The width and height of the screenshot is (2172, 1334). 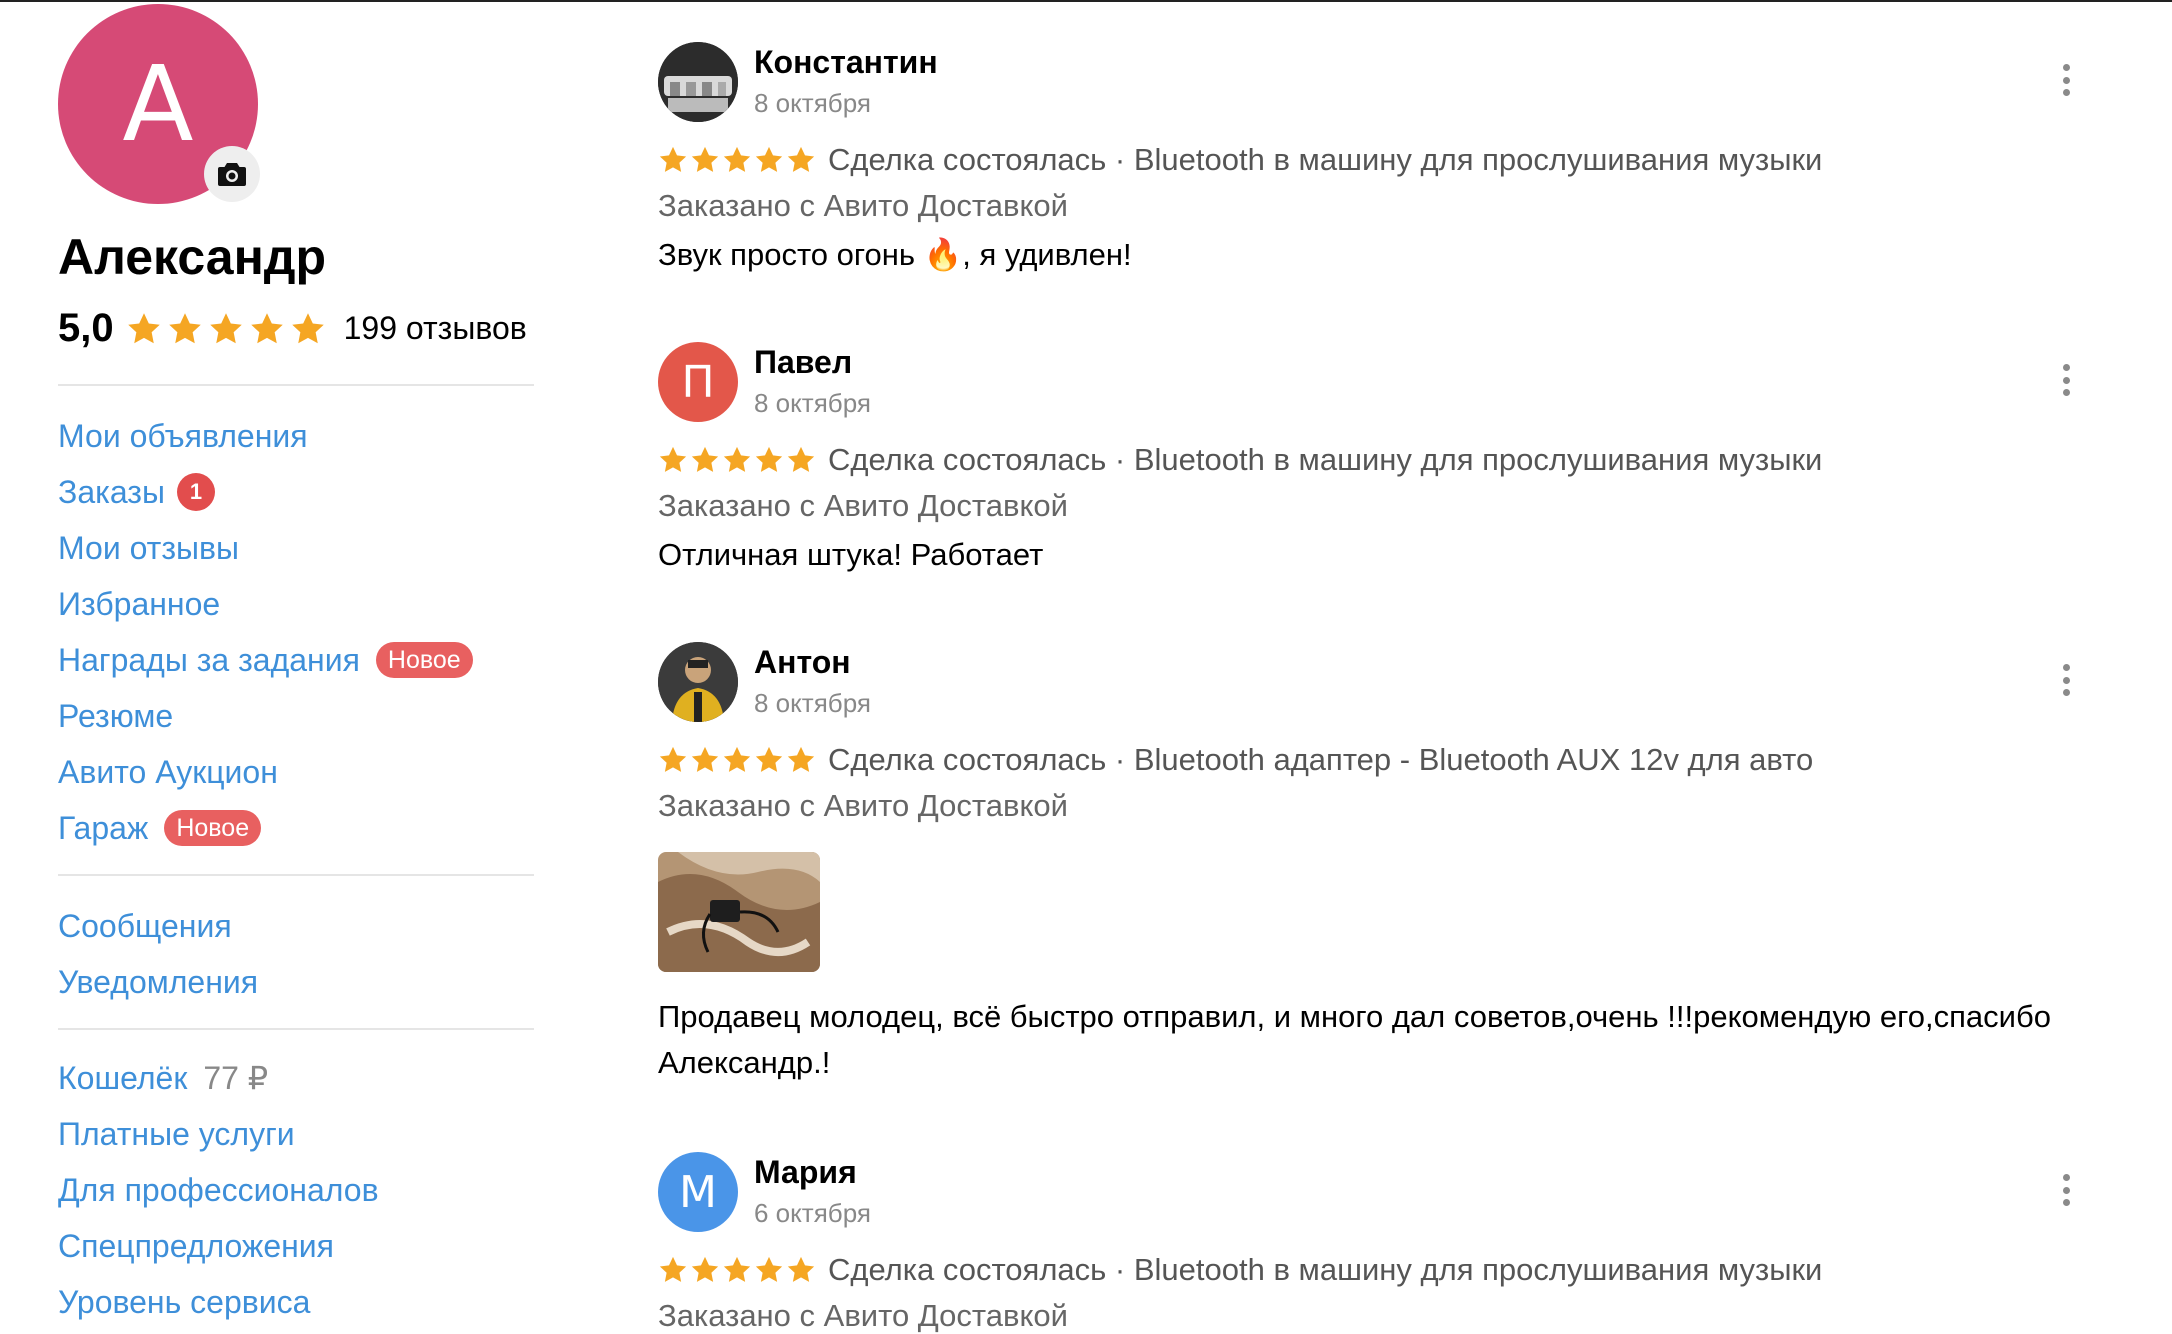 What do you see at coordinates (846, 62) in the screenshot?
I see `reviewer-name: Константин` at bounding box center [846, 62].